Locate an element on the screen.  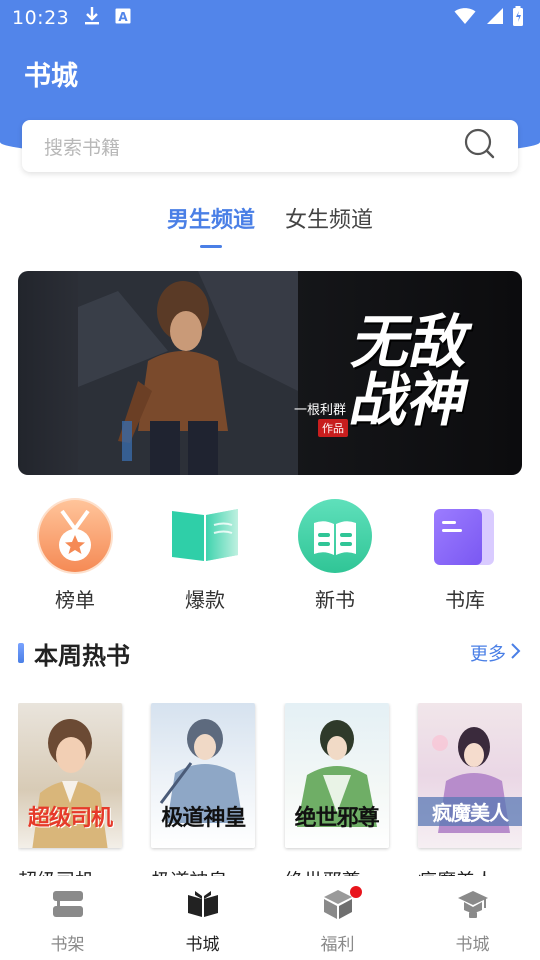
more-link: 更多 is located at coordinates (496, 653).